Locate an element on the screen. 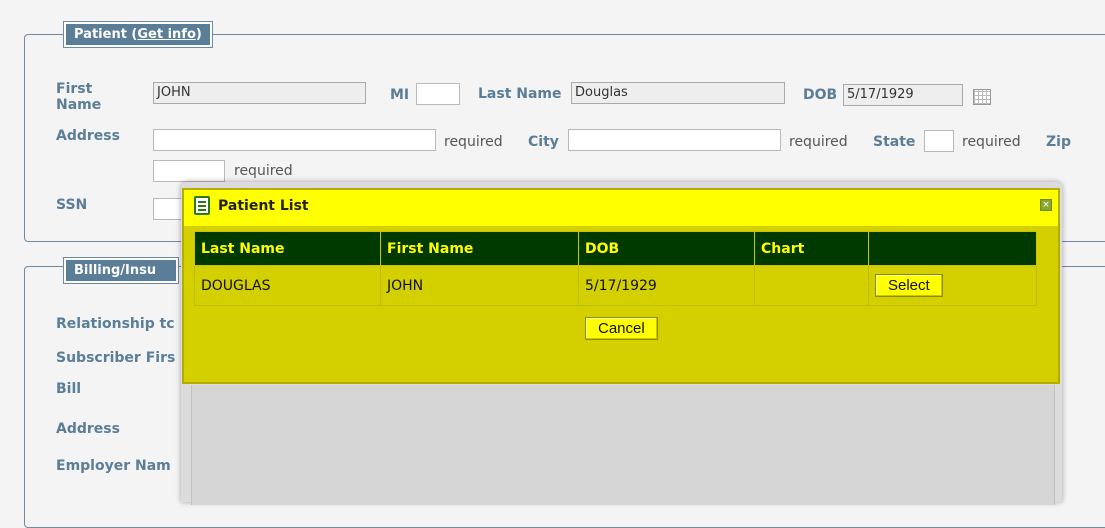  mi-field is located at coordinates (438, 94).